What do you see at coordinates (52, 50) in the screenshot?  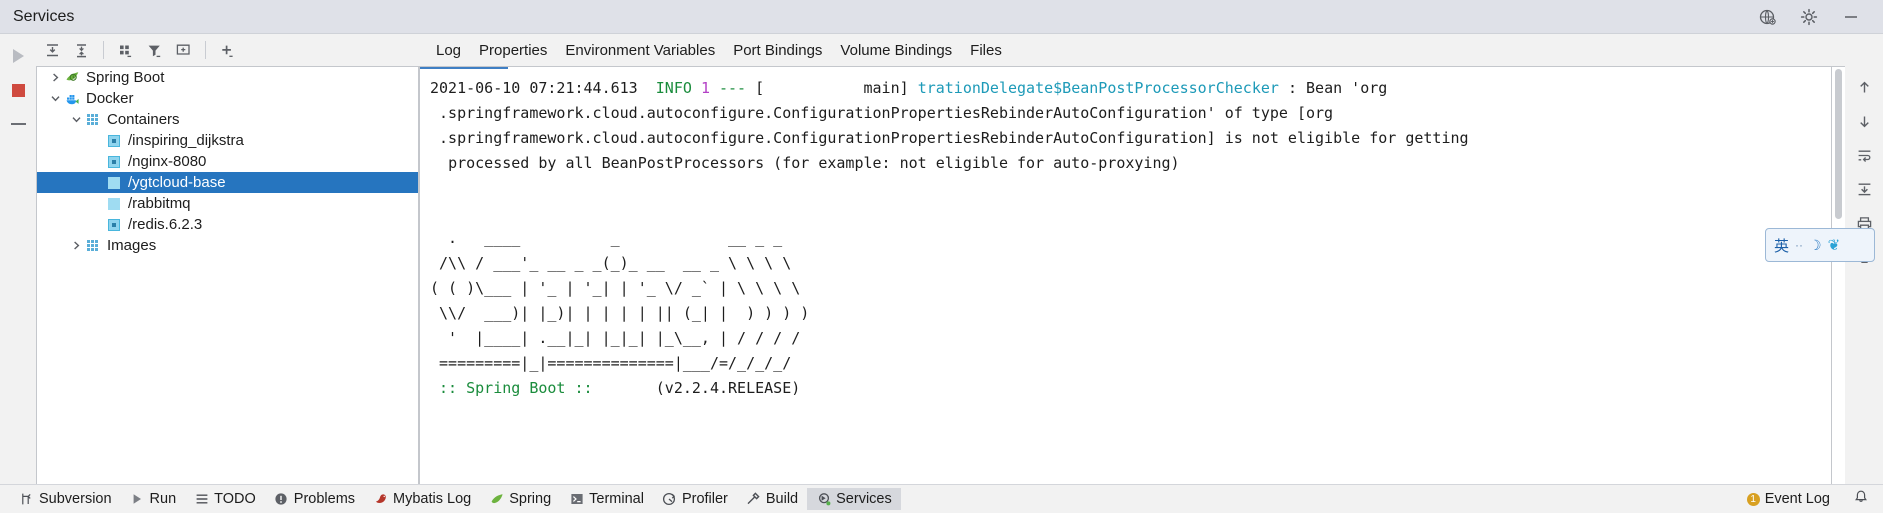 I see `expand-all-button` at bounding box center [52, 50].